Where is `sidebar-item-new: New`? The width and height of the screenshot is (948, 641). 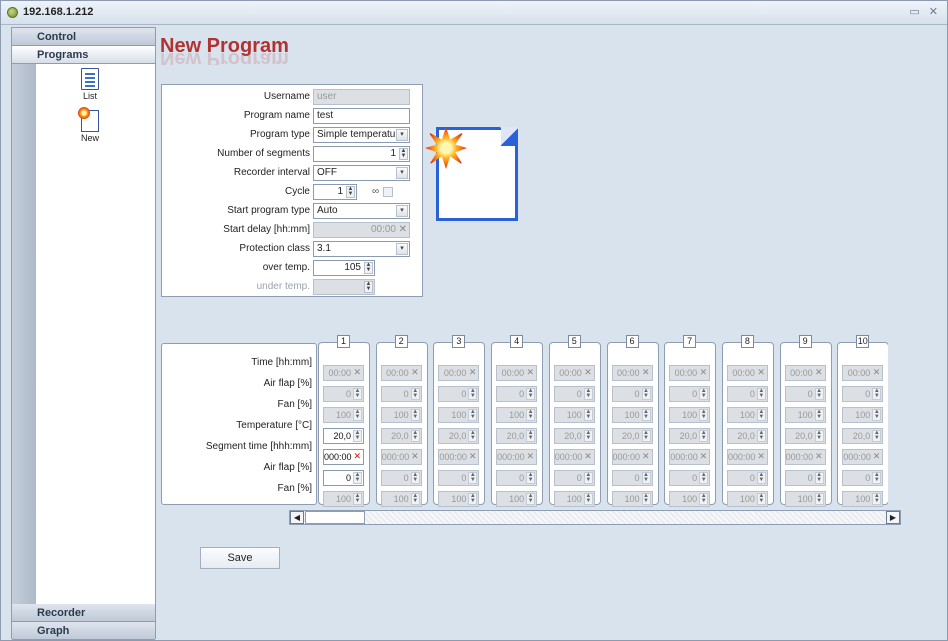
sidebar-item-new: New is located at coordinates (90, 125).